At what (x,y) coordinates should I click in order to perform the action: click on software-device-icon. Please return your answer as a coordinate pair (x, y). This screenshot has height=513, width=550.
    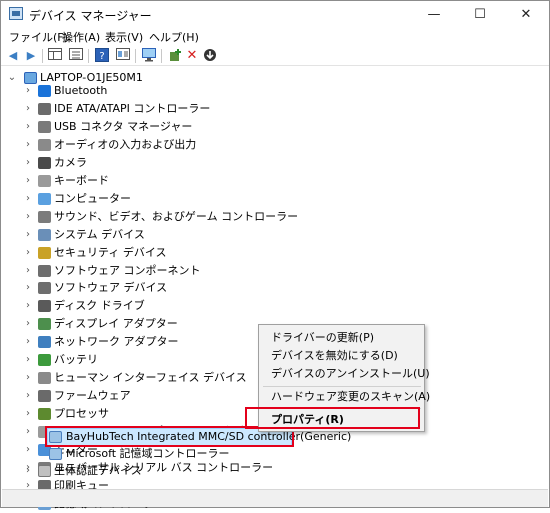
    Looking at the image, I should click on (44, 288).